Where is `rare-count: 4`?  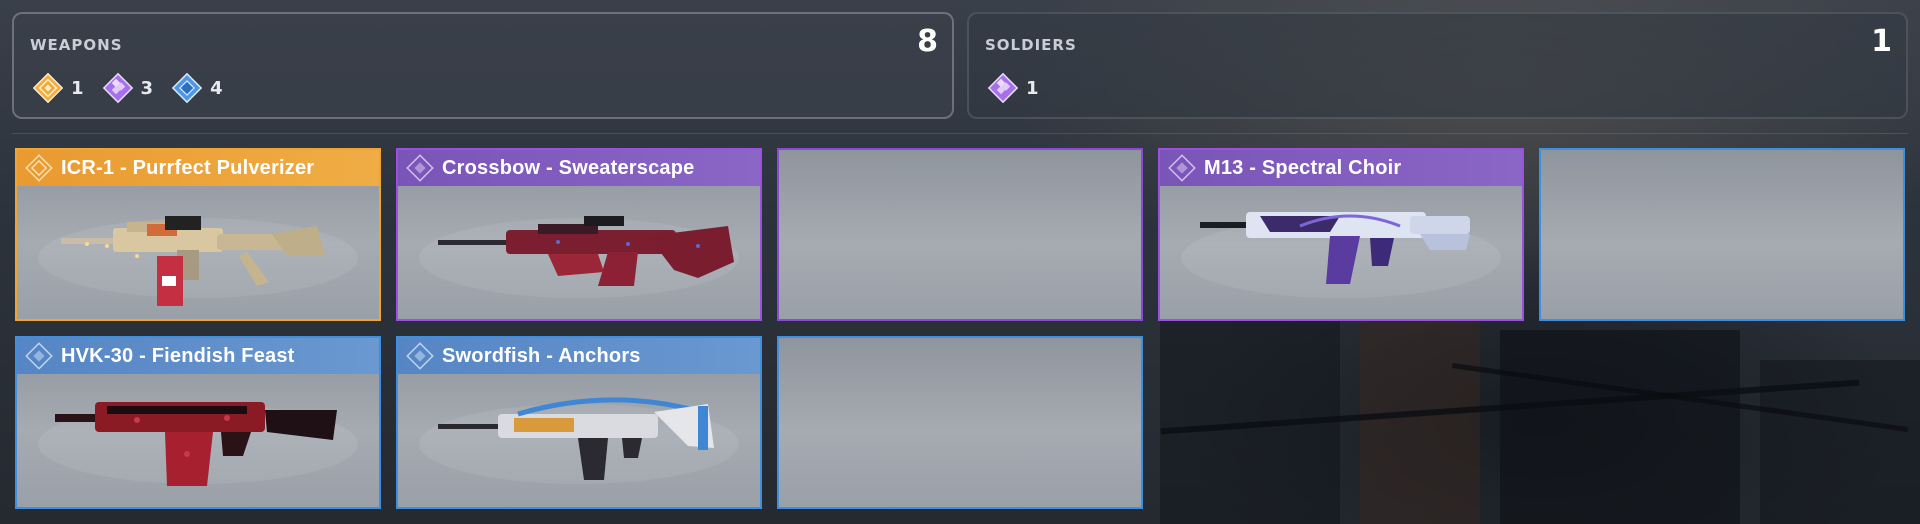 rare-count: 4 is located at coordinates (196, 88).